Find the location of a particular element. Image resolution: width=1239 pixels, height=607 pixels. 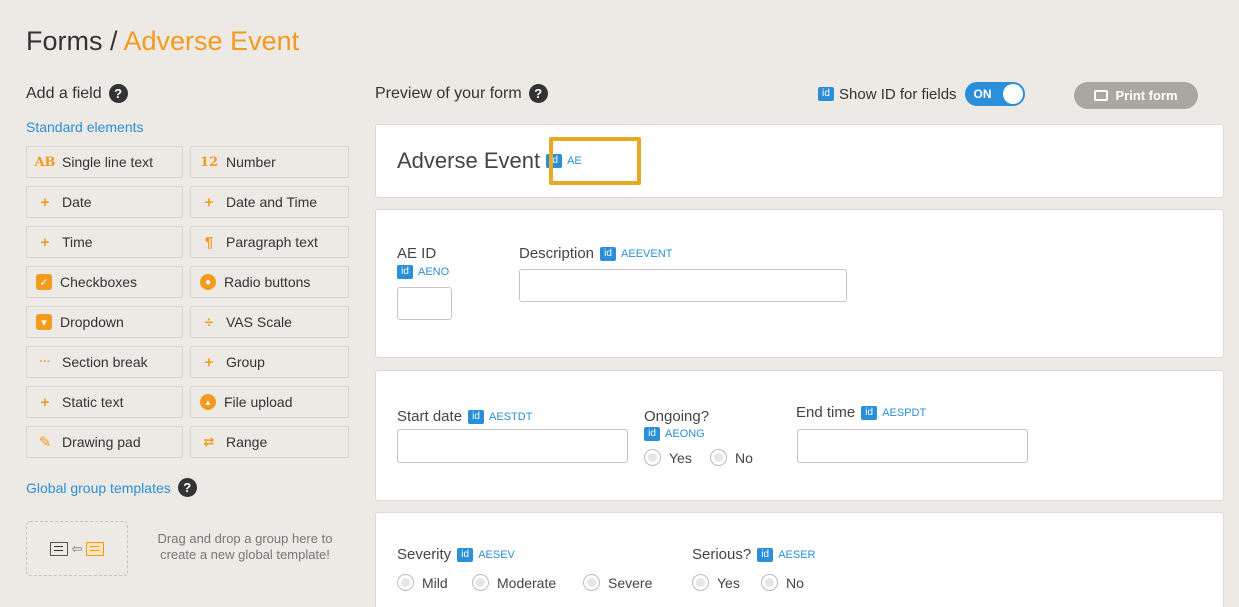

group-template-icon is located at coordinates (58, 548).